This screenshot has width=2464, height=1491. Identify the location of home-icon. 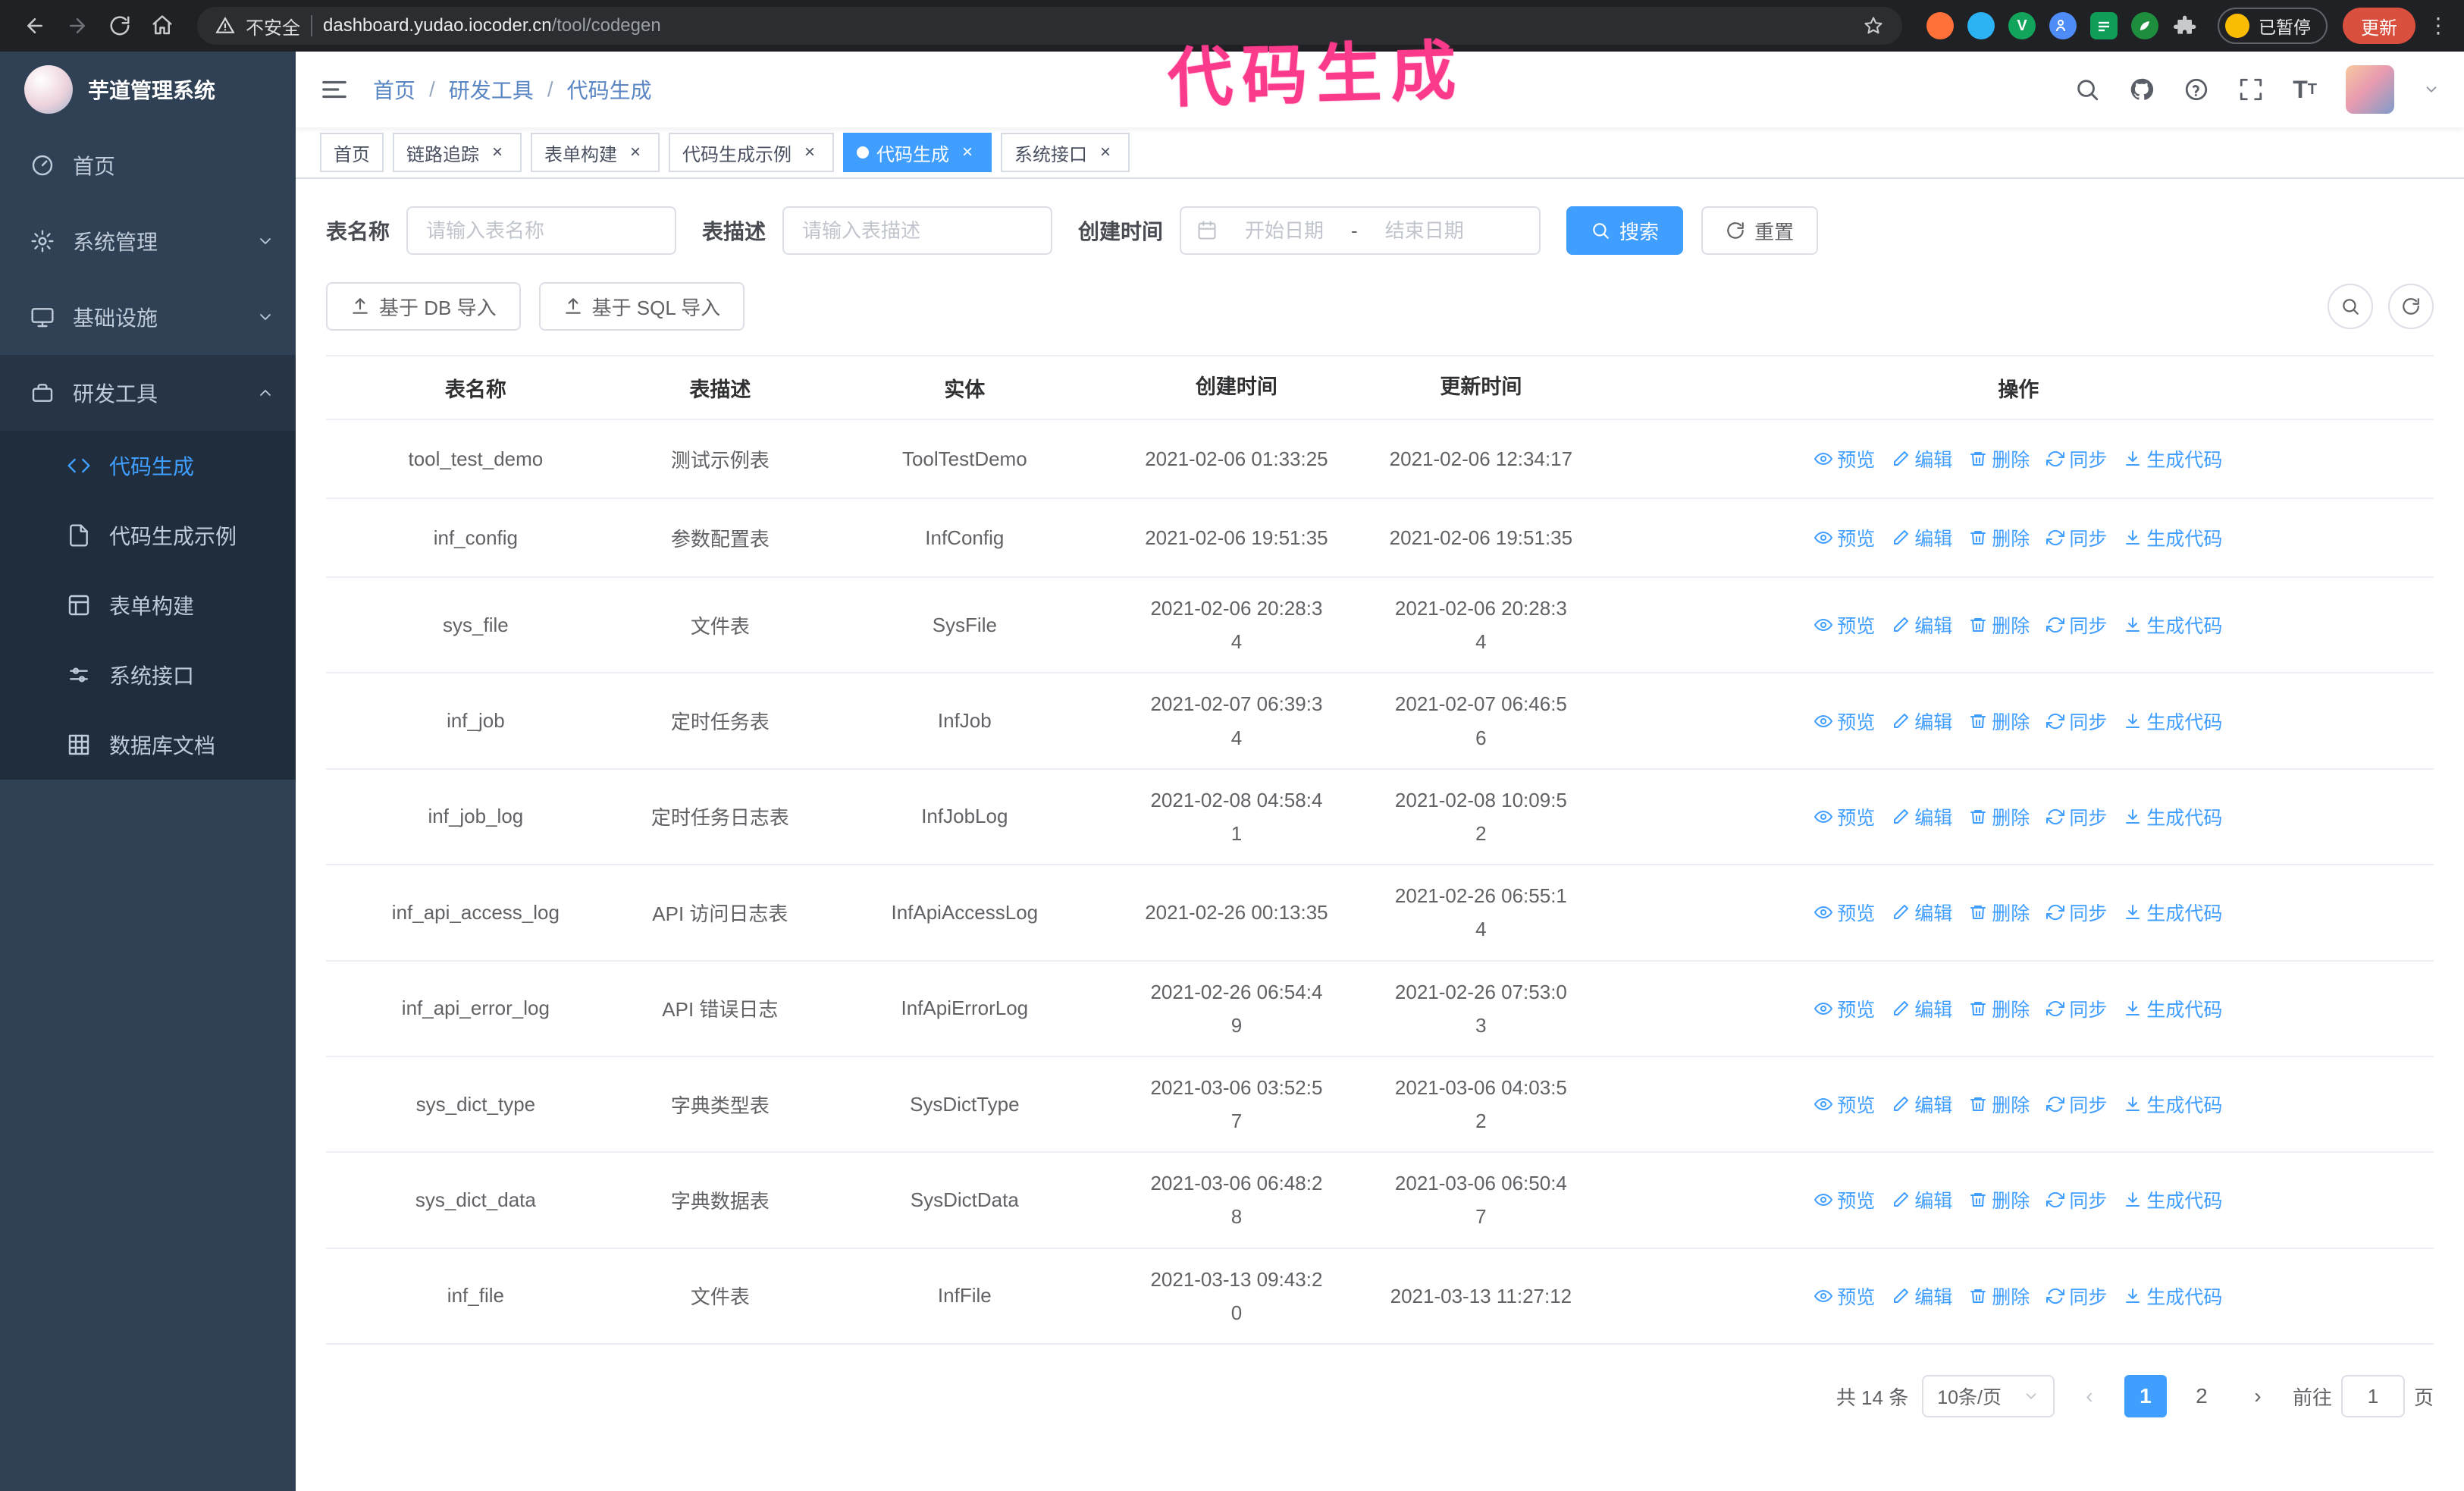
(162, 26).